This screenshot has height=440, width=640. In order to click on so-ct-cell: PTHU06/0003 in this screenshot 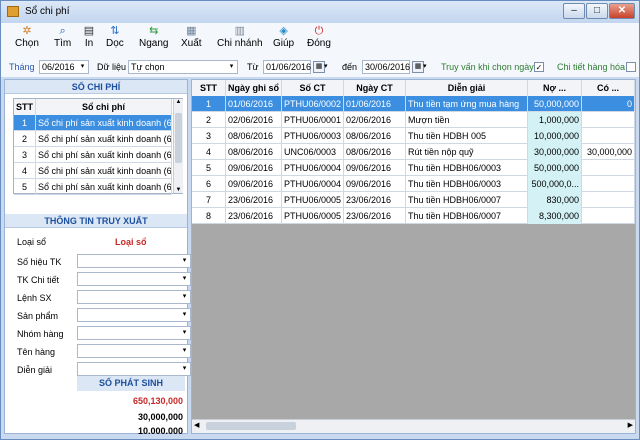, I will do `click(313, 136)`.